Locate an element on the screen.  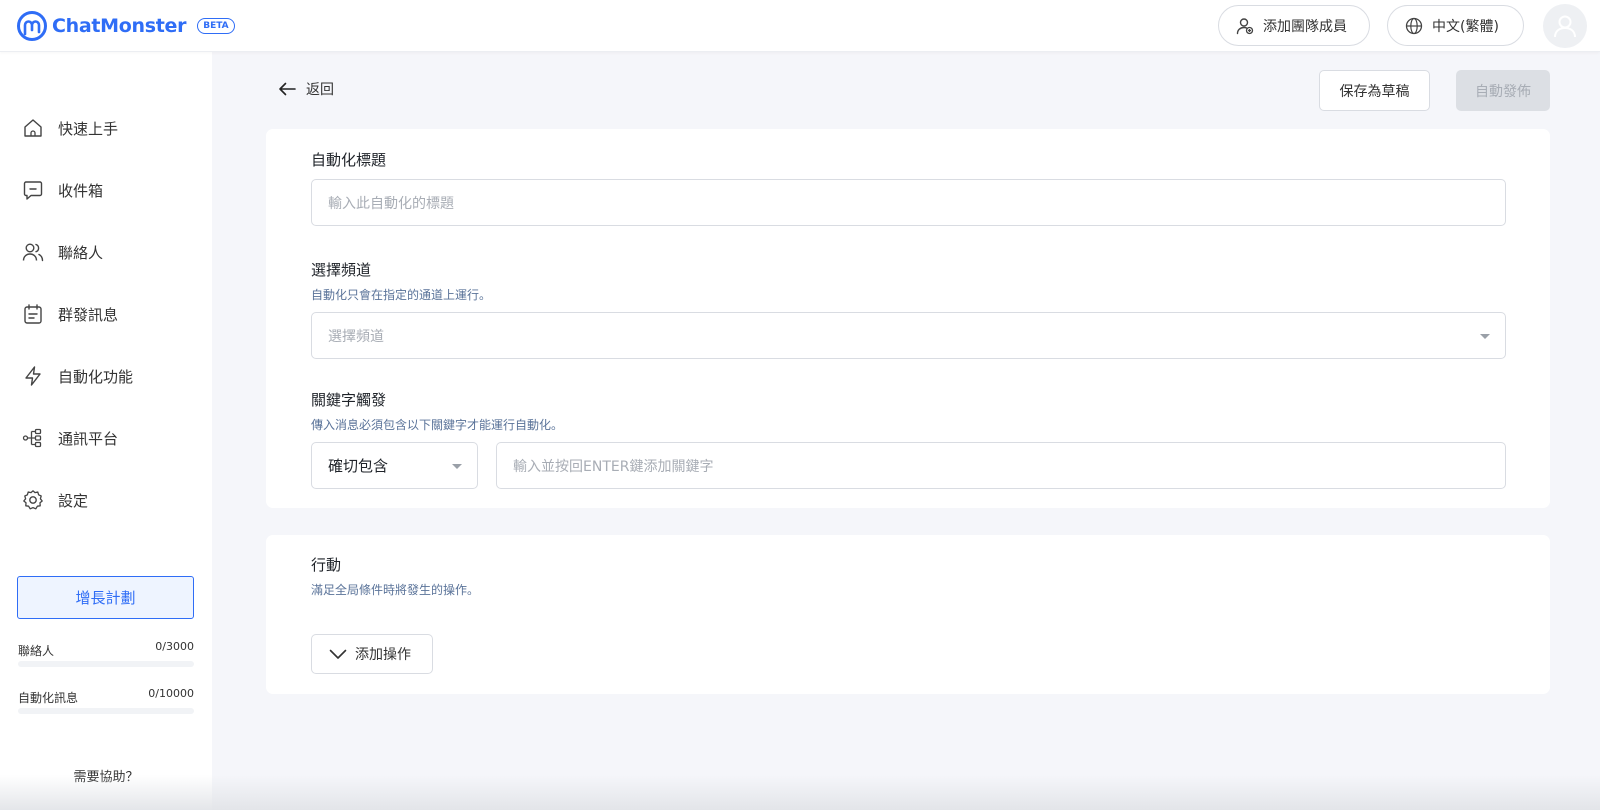
back-label: 返回 is located at coordinates (320, 90).